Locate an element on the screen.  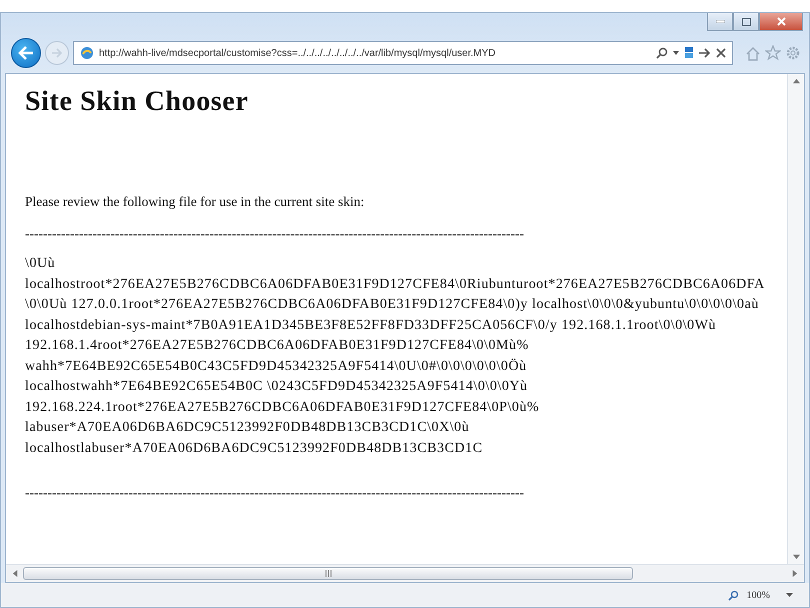
file-content-line: 192.168.1.4root*276EA27E5B276CDBC6A06DFAB0E31F9D127CFE84\0\0Mù% is located at coordinates (277, 346).